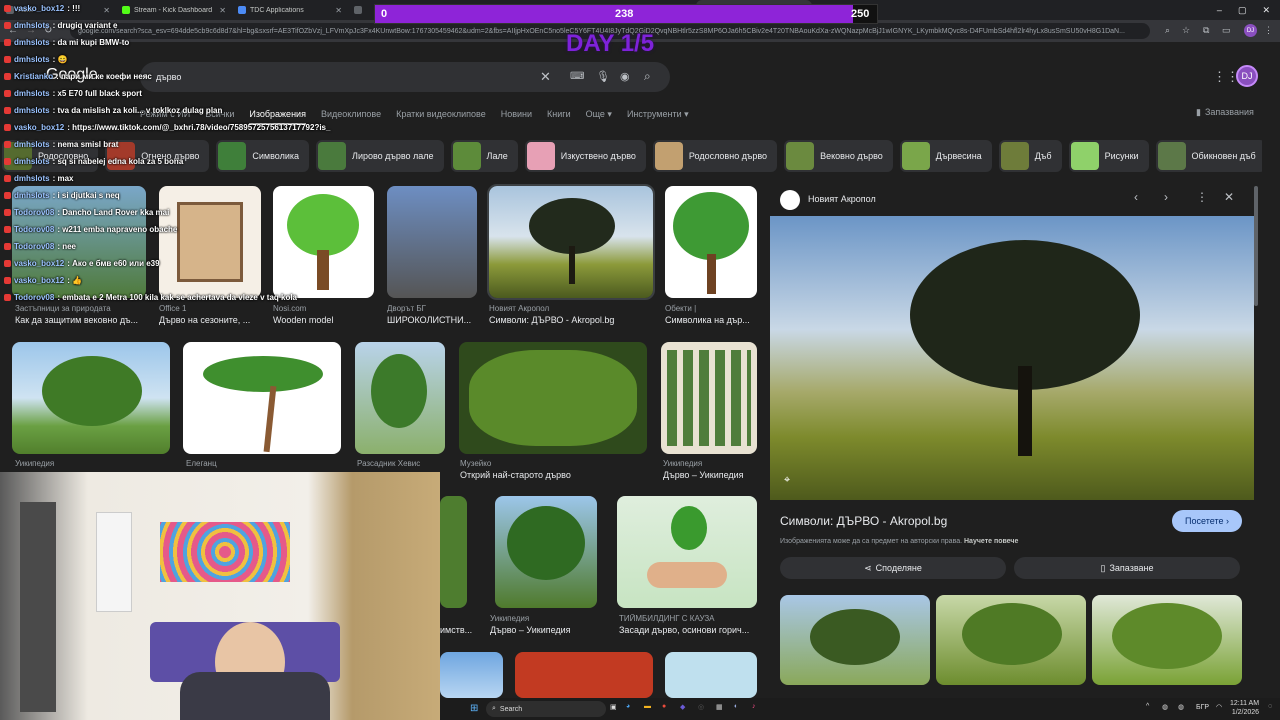 This screenshot has height=720, width=1280. What do you see at coordinates (546, 709) in the screenshot?
I see `taskbar-search: ⌕ Search` at bounding box center [546, 709].